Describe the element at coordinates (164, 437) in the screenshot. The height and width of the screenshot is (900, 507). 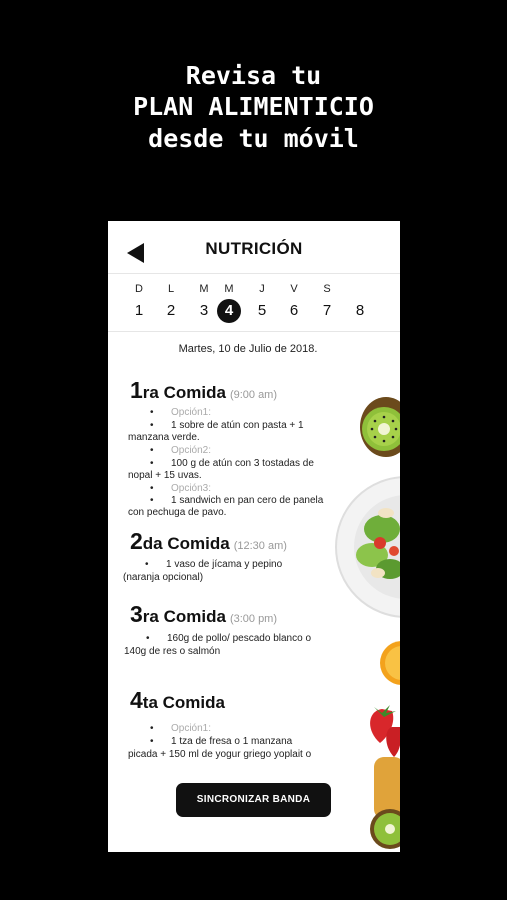
I see `meal-line: manzana verde.` at that location.